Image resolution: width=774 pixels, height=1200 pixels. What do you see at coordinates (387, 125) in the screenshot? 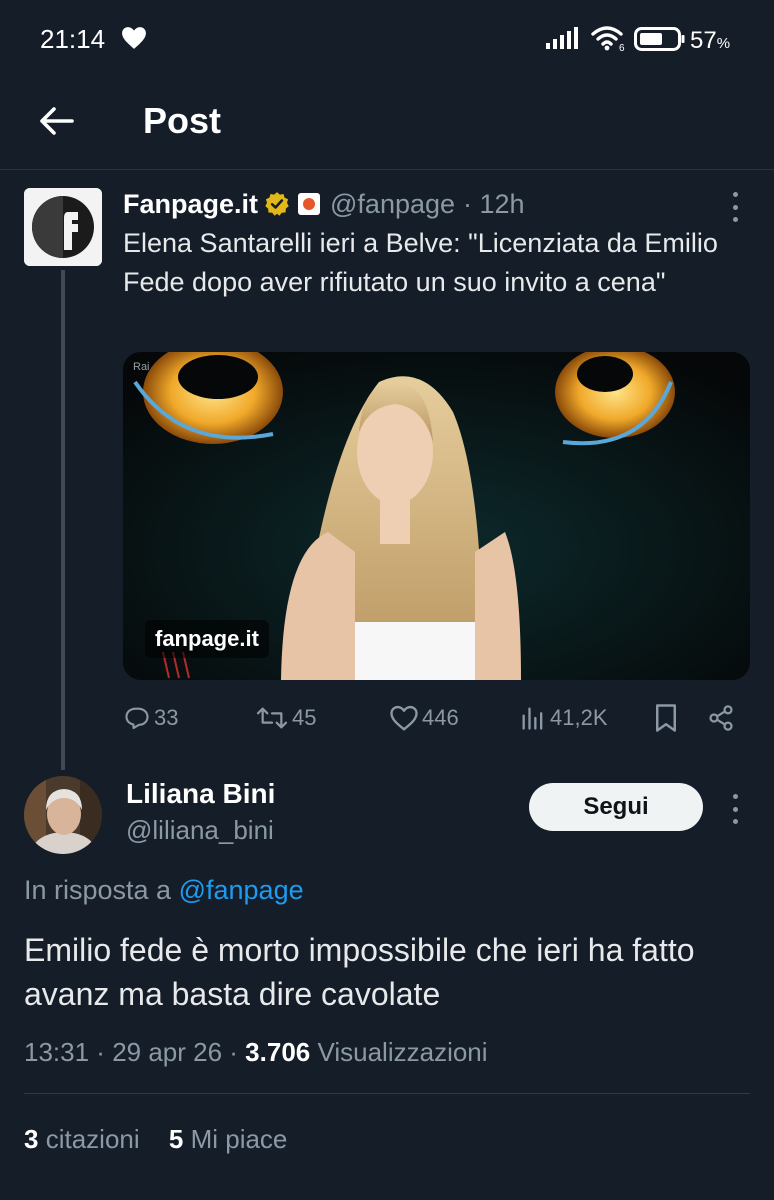
I see `top-app-bar: Post` at bounding box center [387, 125].